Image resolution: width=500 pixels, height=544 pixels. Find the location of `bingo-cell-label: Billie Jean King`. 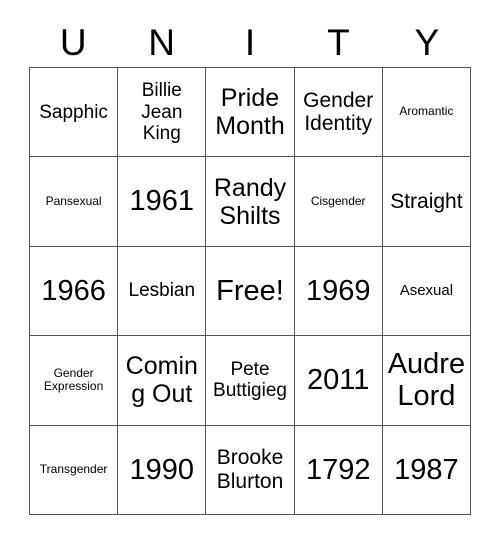

bingo-cell-label: Billie Jean King is located at coordinates (162, 112).